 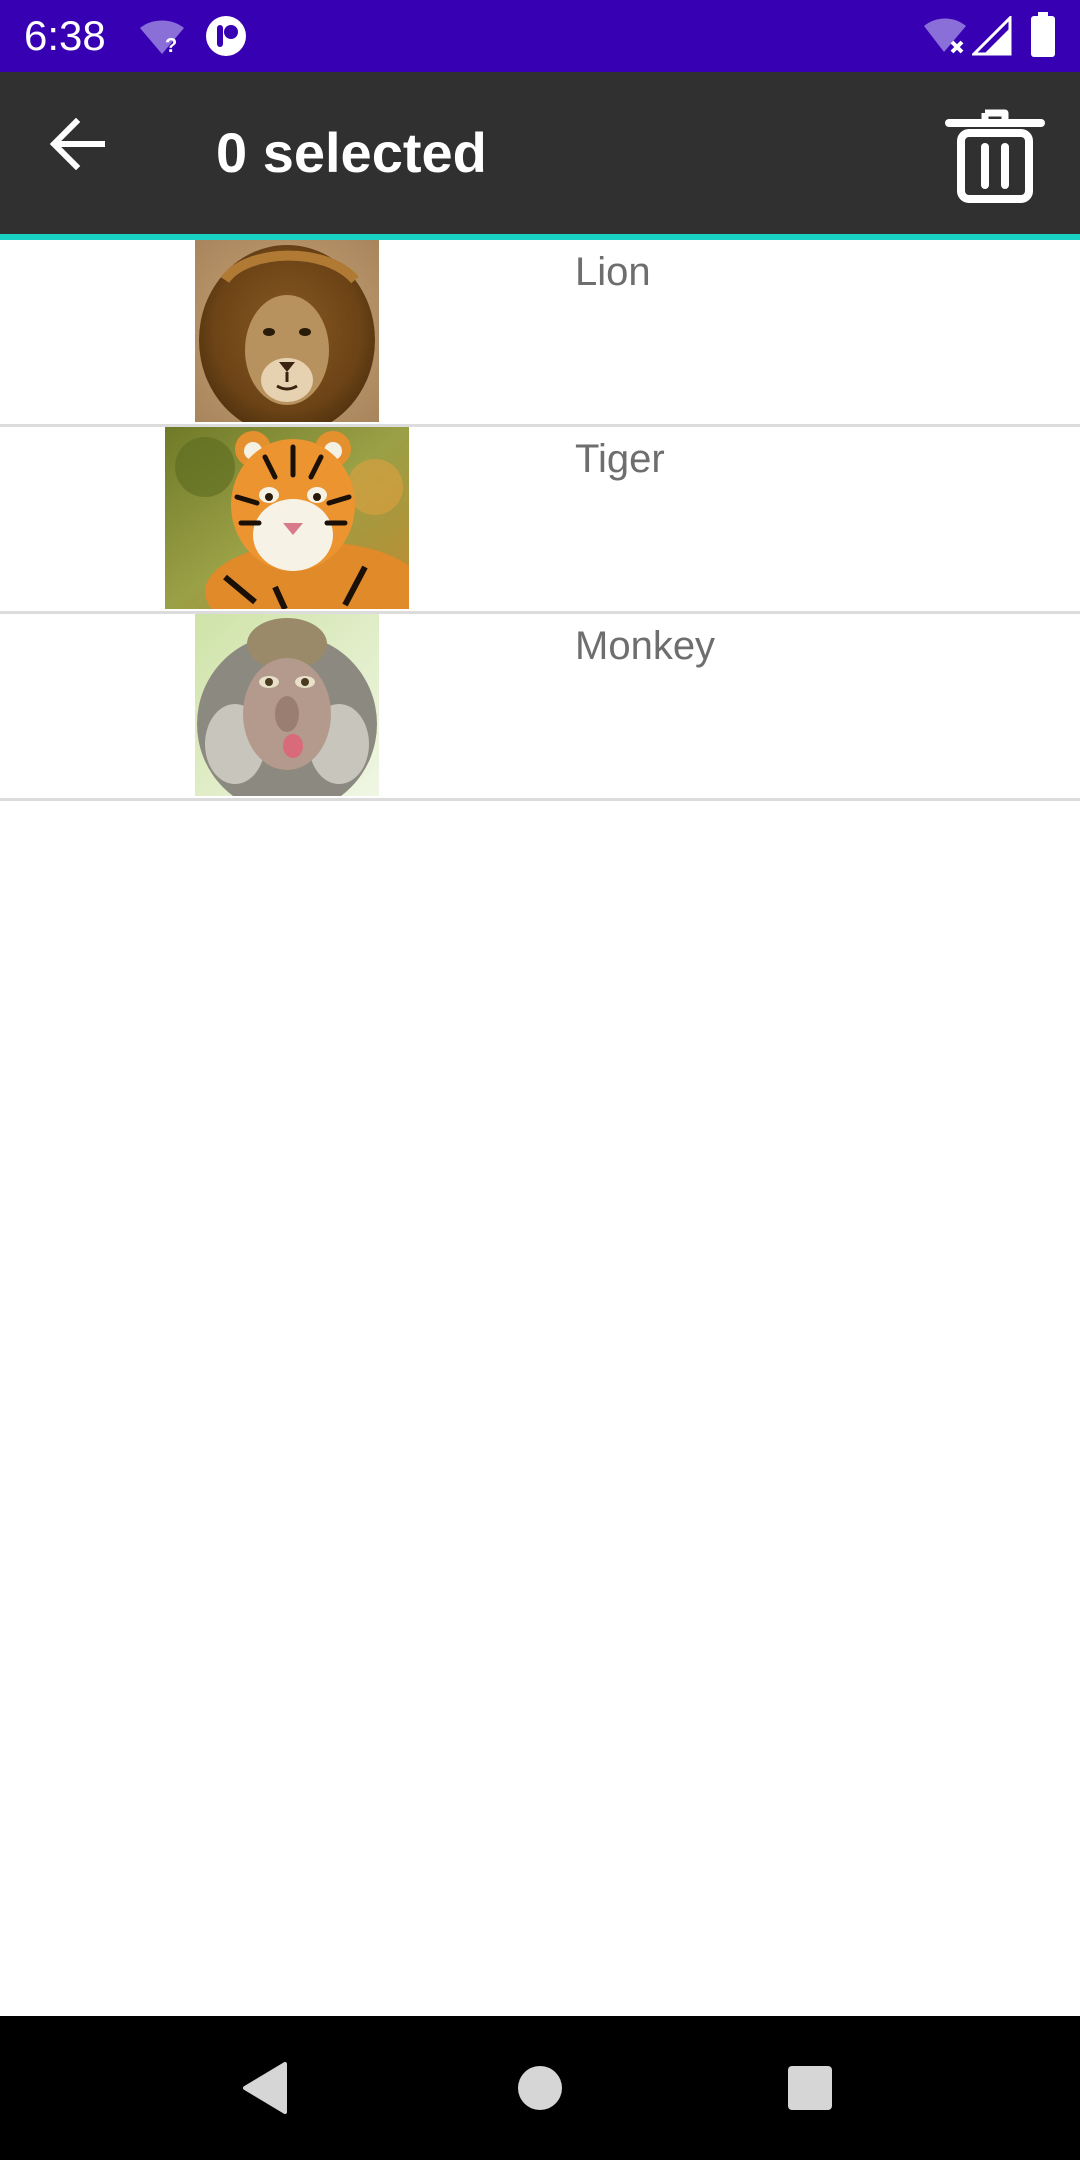 I want to click on arrow-back-icon, so click(x=77, y=144).